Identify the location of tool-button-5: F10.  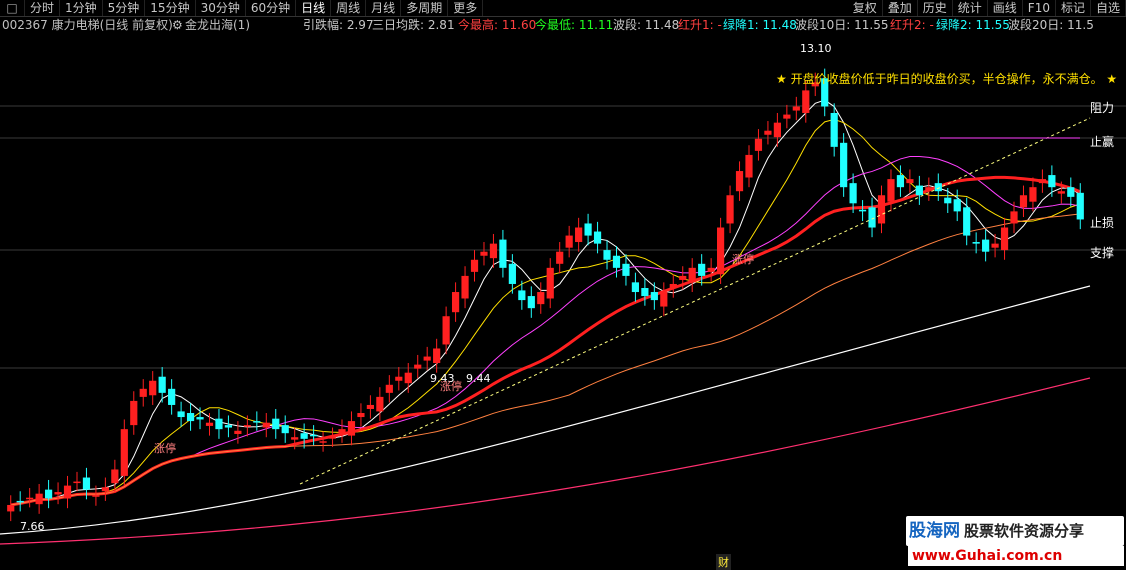
(1039, 8).